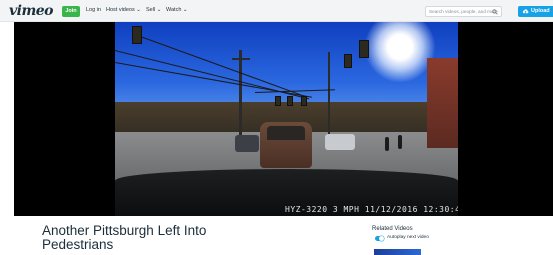 This screenshot has width=553, height=255. I want to click on upload-label: Upload, so click(540, 11).